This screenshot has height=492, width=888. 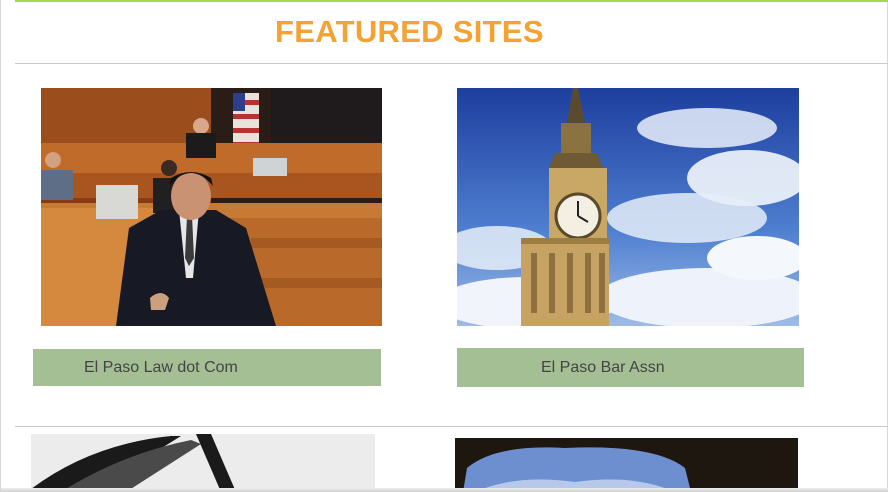 What do you see at coordinates (409, 31) in the screenshot?
I see `page-title: FEATURED SITES` at bounding box center [409, 31].